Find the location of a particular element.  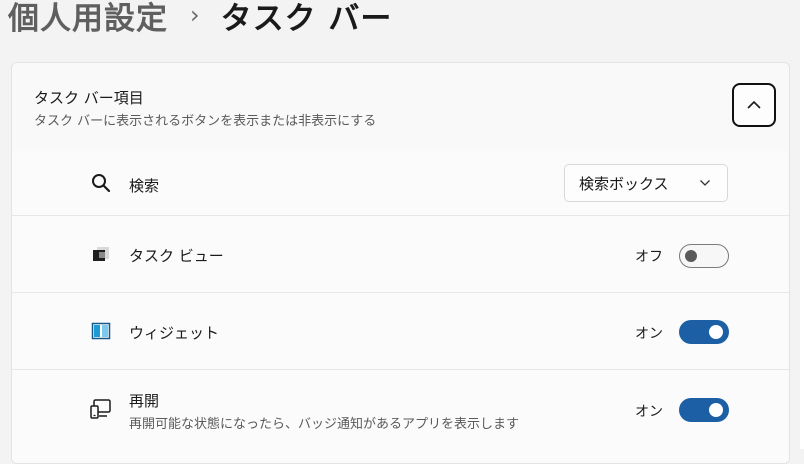

widgets-state: オン is located at coordinates (649, 334).